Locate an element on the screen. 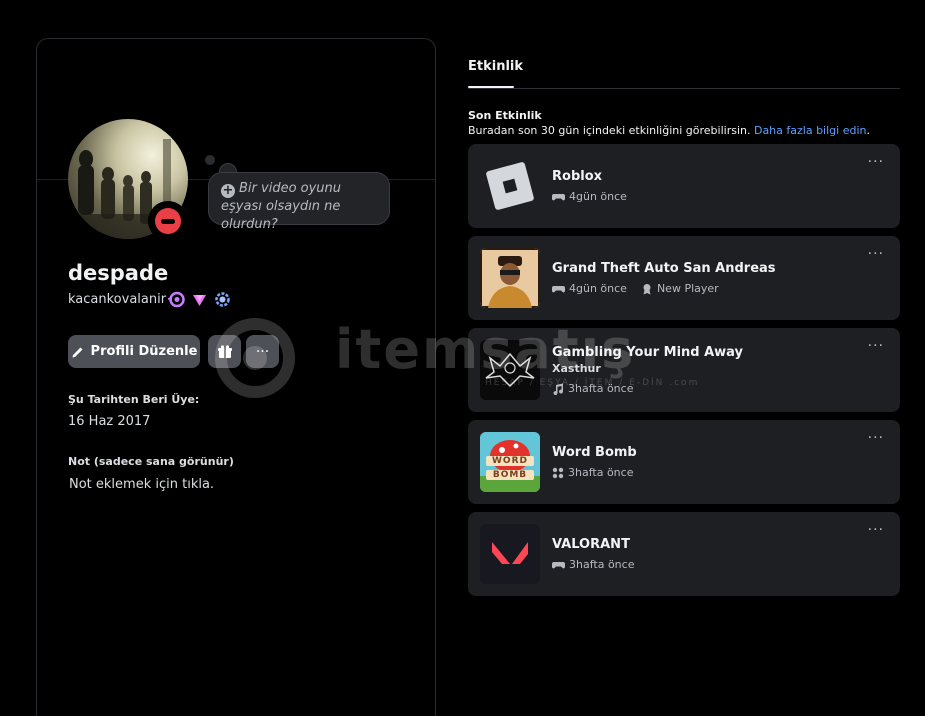 This screenshot has width=925, height=716. edit-profile-label: Profili Düzenle is located at coordinates (144, 351).